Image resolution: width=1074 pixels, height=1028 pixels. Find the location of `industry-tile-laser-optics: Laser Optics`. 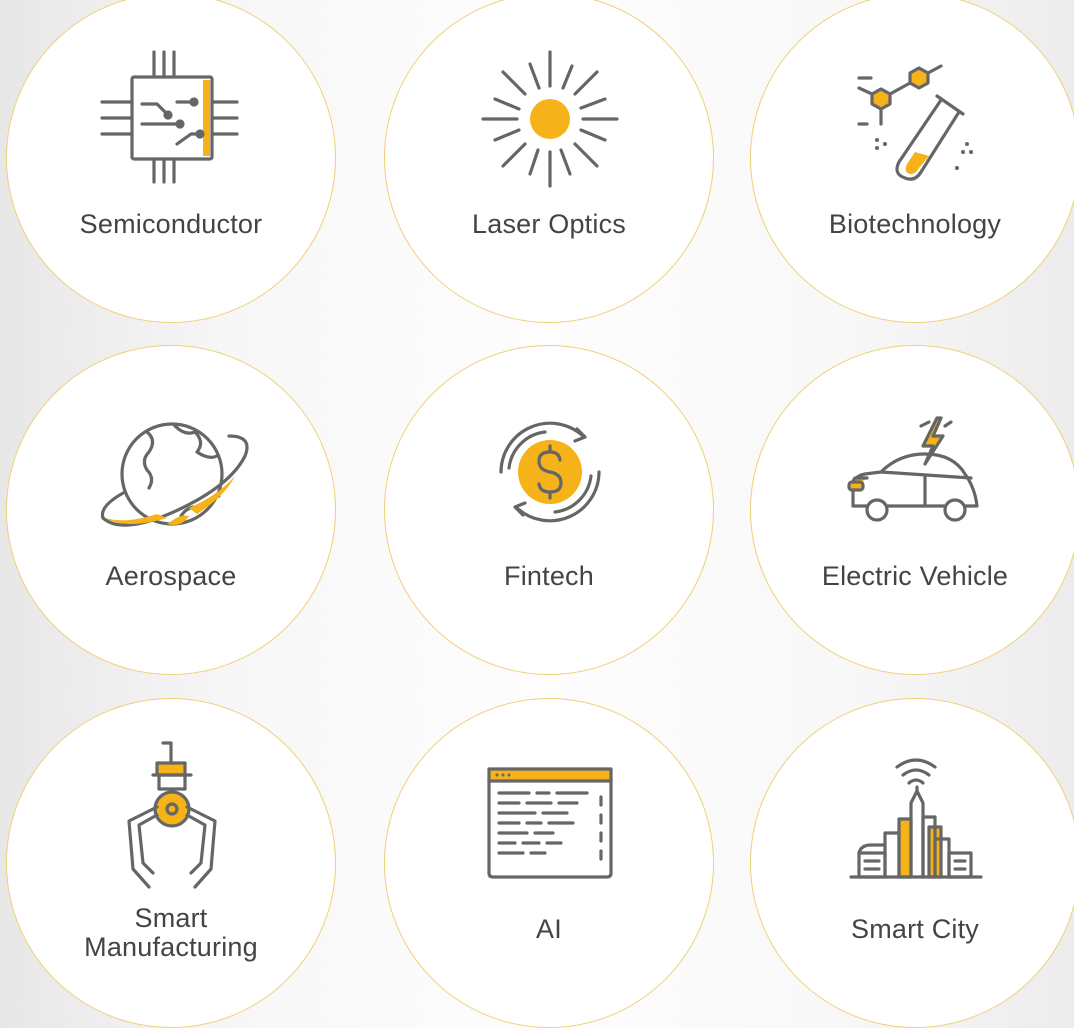

industry-tile-laser-optics: Laser Optics is located at coordinates (549, 161).